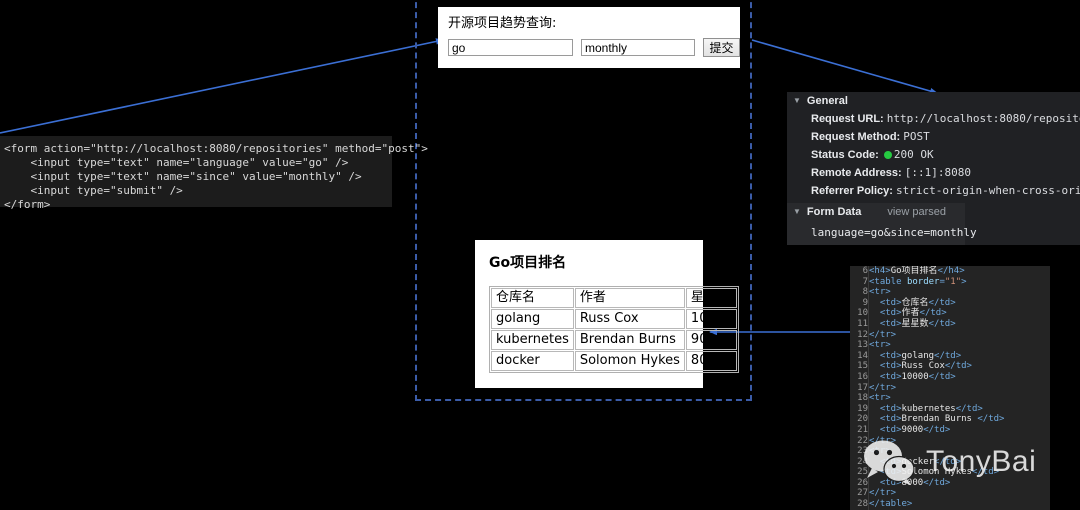 The width and height of the screenshot is (1080, 510). Describe the element at coordinates (859, 419) in the screenshot. I see `source-line-number: 20` at that location.